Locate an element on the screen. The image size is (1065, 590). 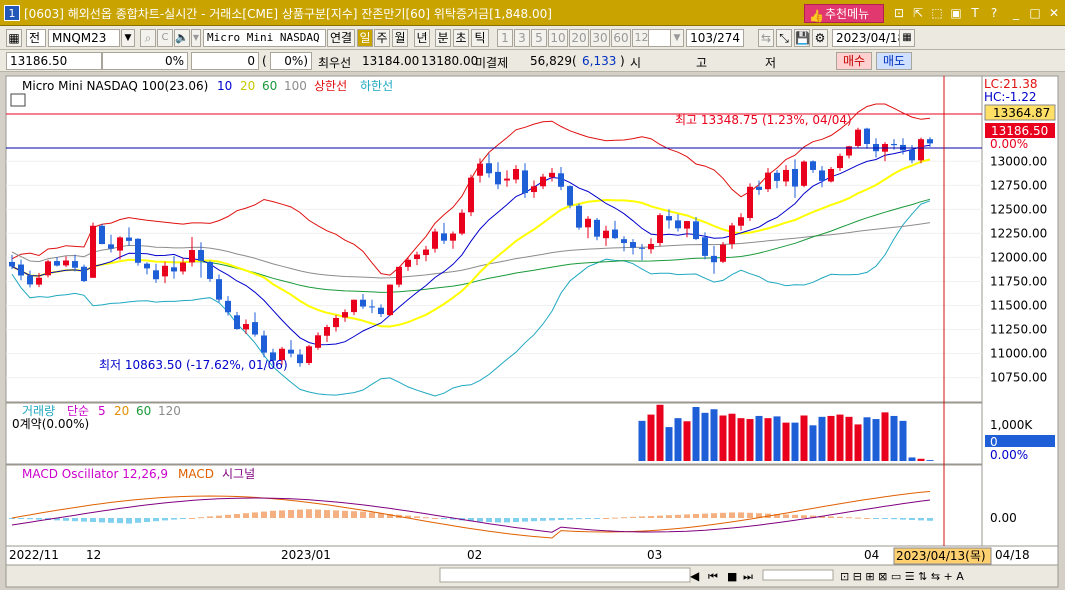
time-label-03: 03 is located at coordinates (654, 555).